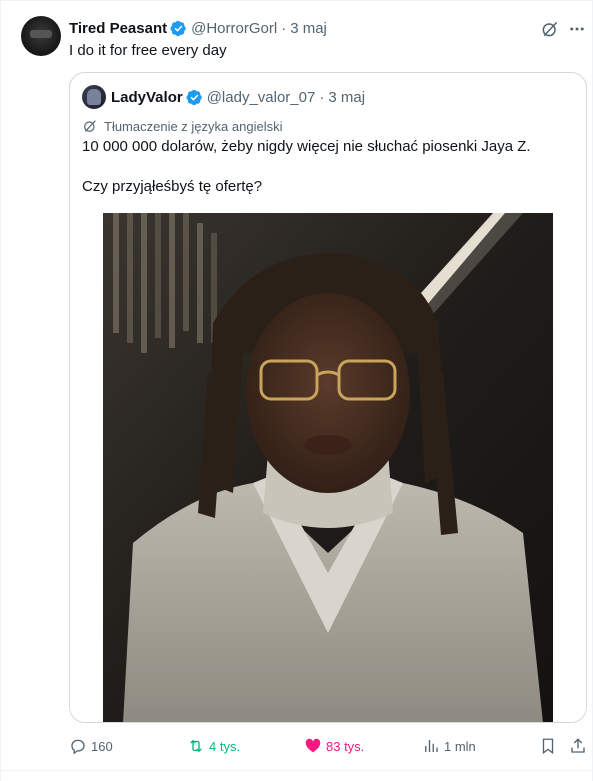 This screenshot has height=781, width=593. What do you see at coordinates (431, 746) in the screenshot?
I see `views-icon` at bounding box center [431, 746].